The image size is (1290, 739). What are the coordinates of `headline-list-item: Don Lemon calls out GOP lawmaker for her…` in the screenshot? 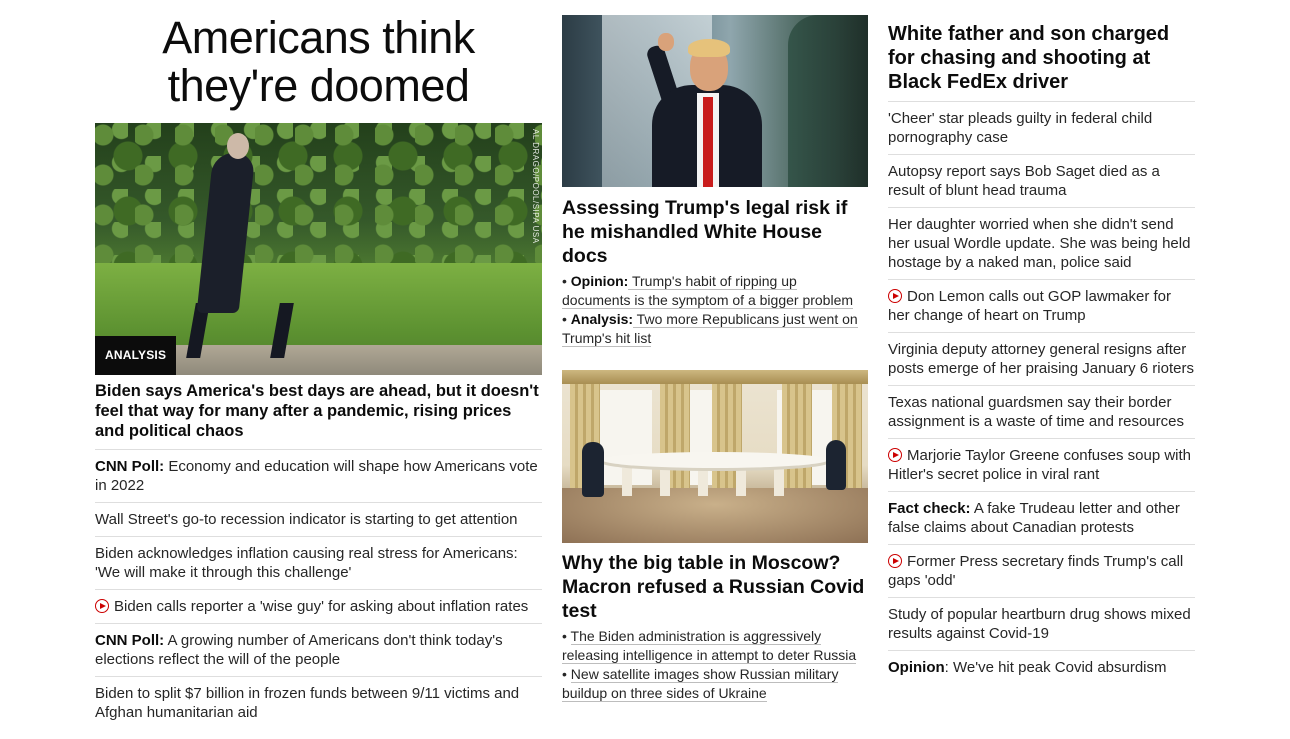 It's located at (1041, 305).